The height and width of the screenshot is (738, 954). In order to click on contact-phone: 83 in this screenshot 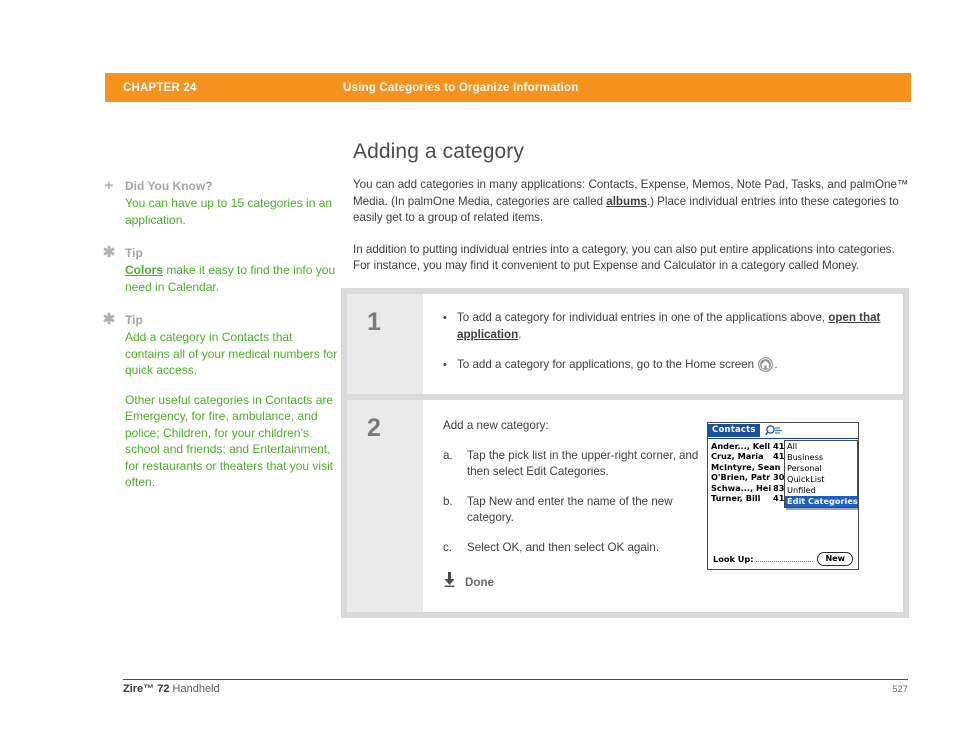, I will do `click(779, 487)`.